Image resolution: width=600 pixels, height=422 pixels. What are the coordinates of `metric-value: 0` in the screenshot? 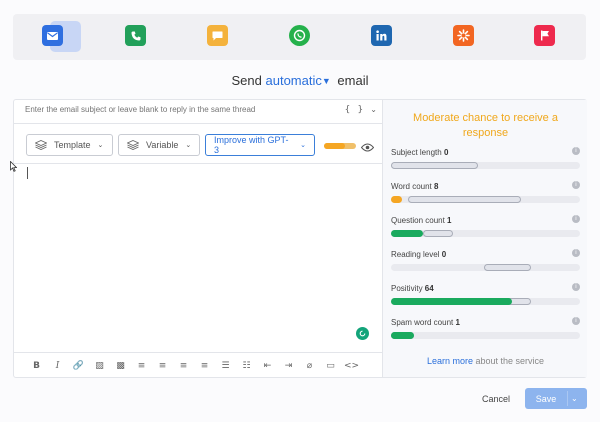 It's located at (446, 152).